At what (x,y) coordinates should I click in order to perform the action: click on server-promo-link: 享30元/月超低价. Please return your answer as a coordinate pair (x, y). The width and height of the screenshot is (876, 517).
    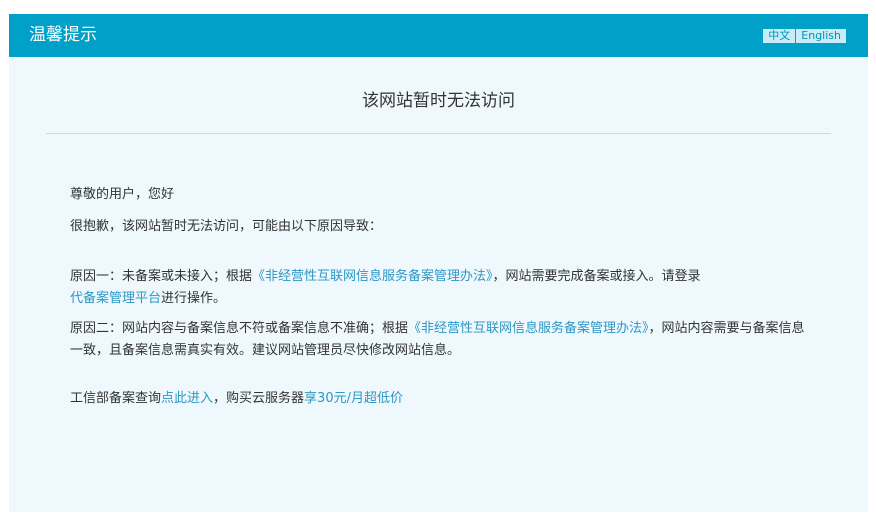
    Looking at the image, I should click on (353, 398).